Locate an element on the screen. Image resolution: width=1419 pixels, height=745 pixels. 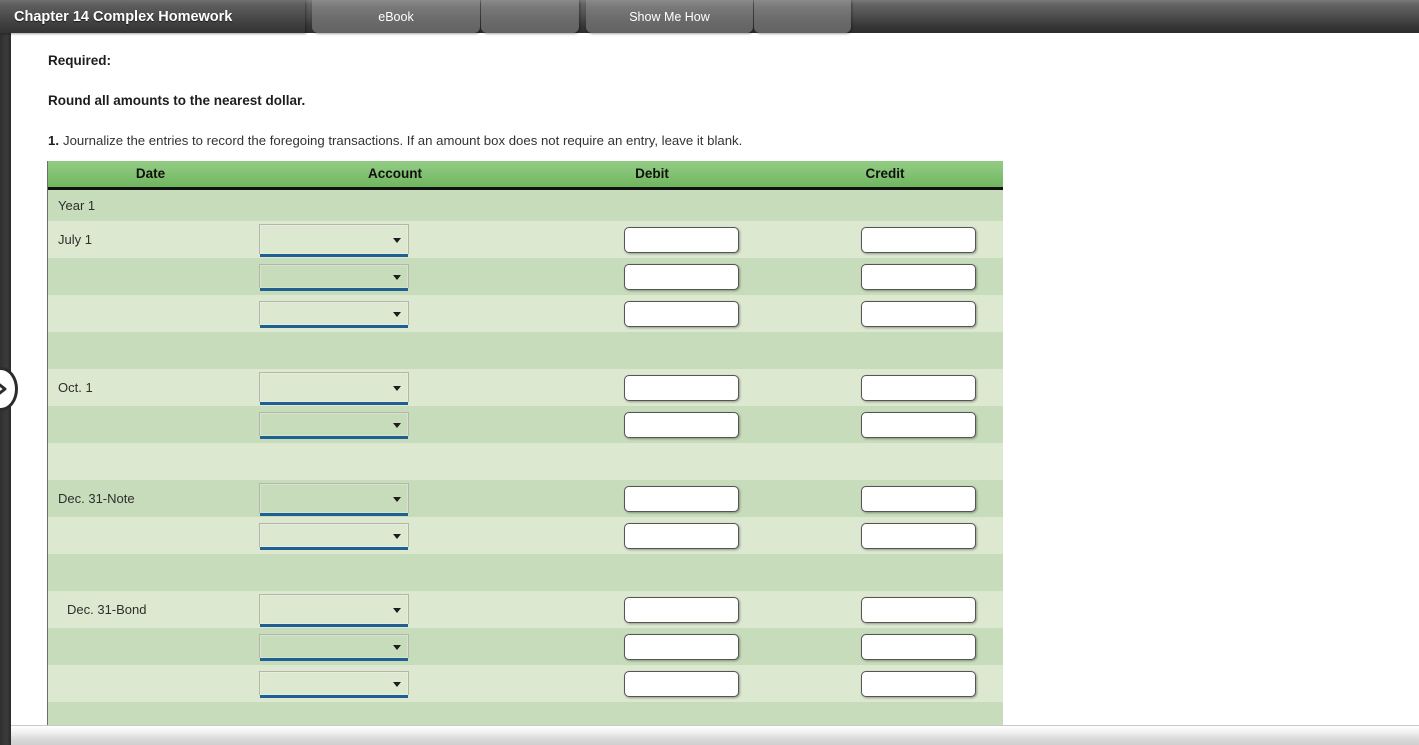
table-row: Oct. 1 is located at coordinates (525, 387).